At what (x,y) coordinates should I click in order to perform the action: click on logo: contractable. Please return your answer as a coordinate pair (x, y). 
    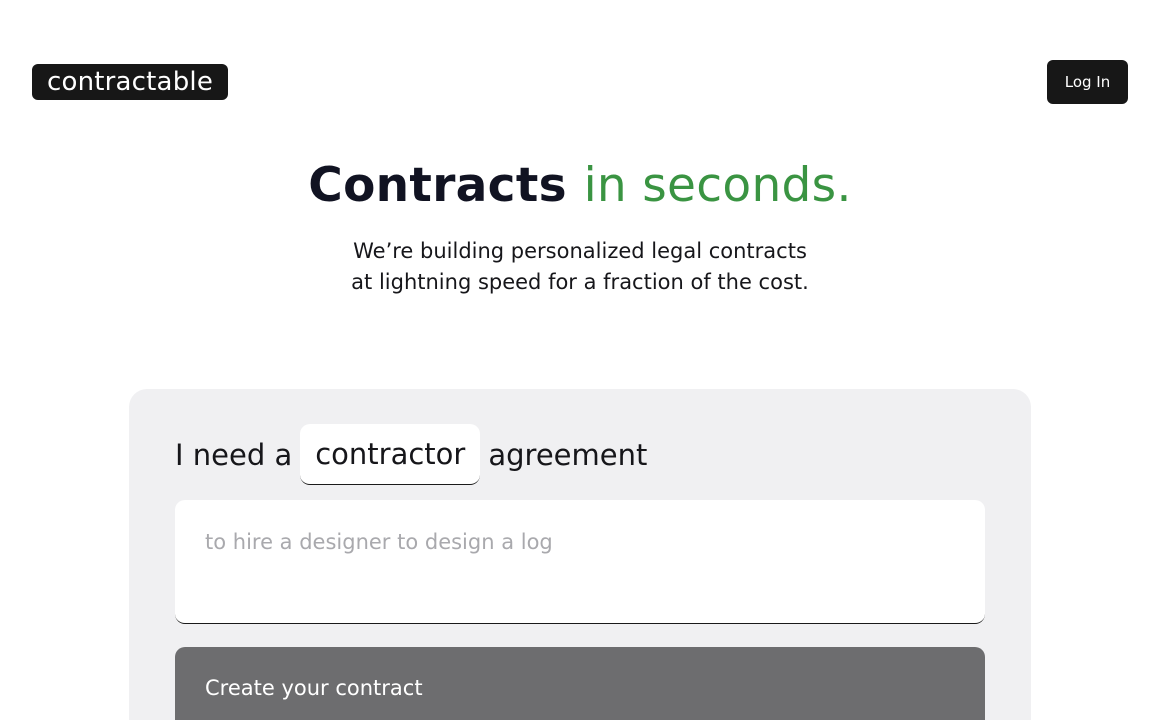
    Looking at the image, I should click on (130, 82).